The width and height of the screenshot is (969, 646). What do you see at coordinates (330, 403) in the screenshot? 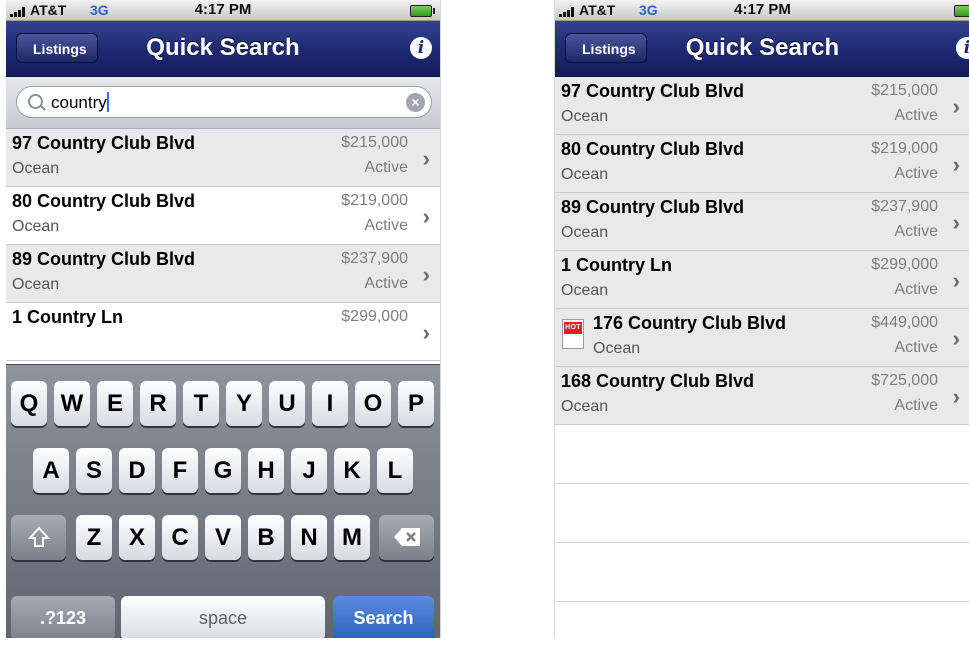
I see `key-i: I` at bounding box center [330, 403].